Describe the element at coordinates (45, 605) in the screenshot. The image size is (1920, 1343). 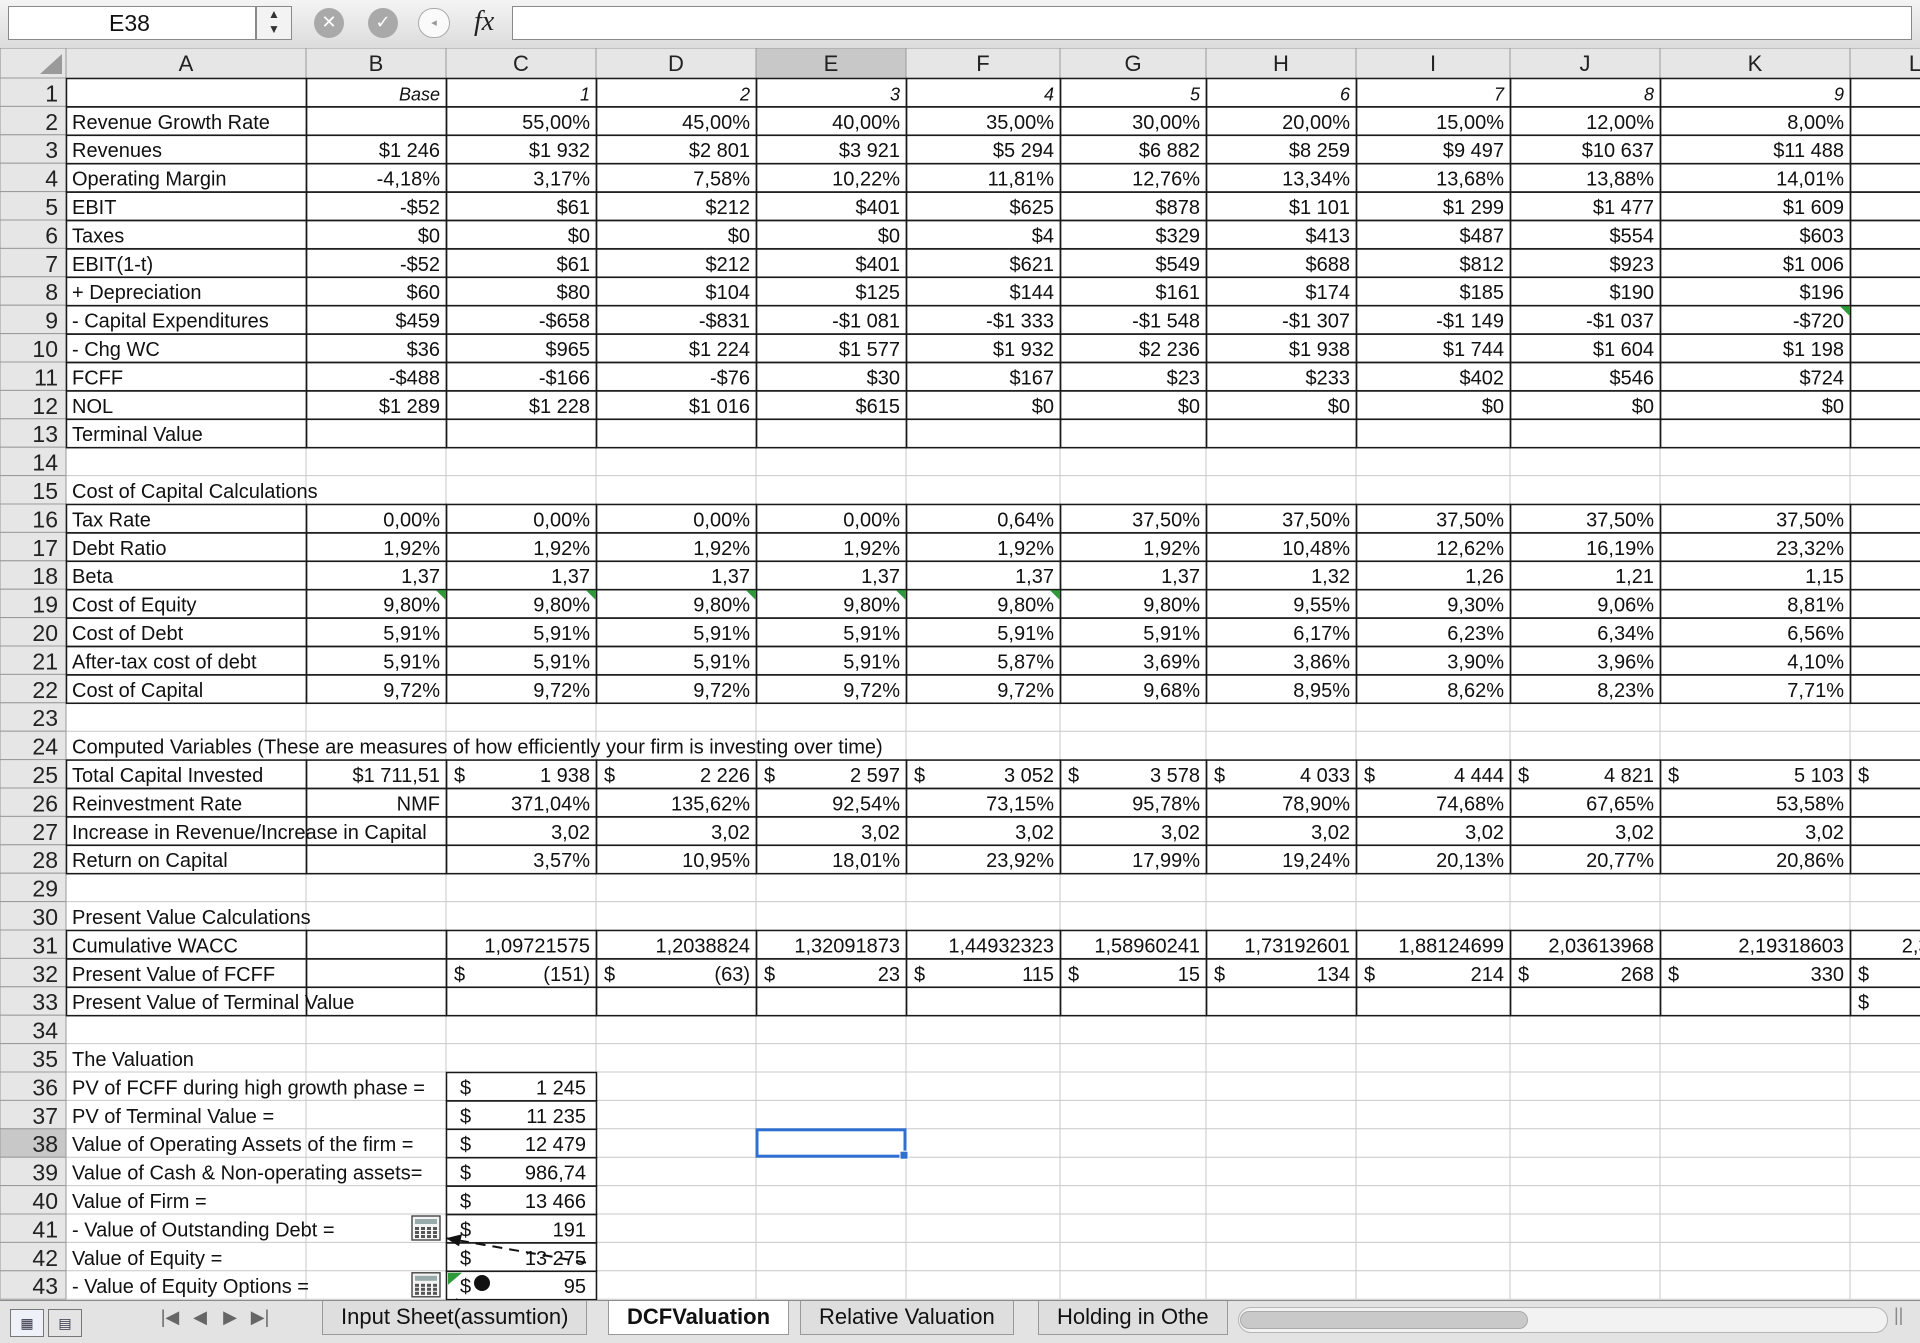
I see `row-header-label: 19` at that location.